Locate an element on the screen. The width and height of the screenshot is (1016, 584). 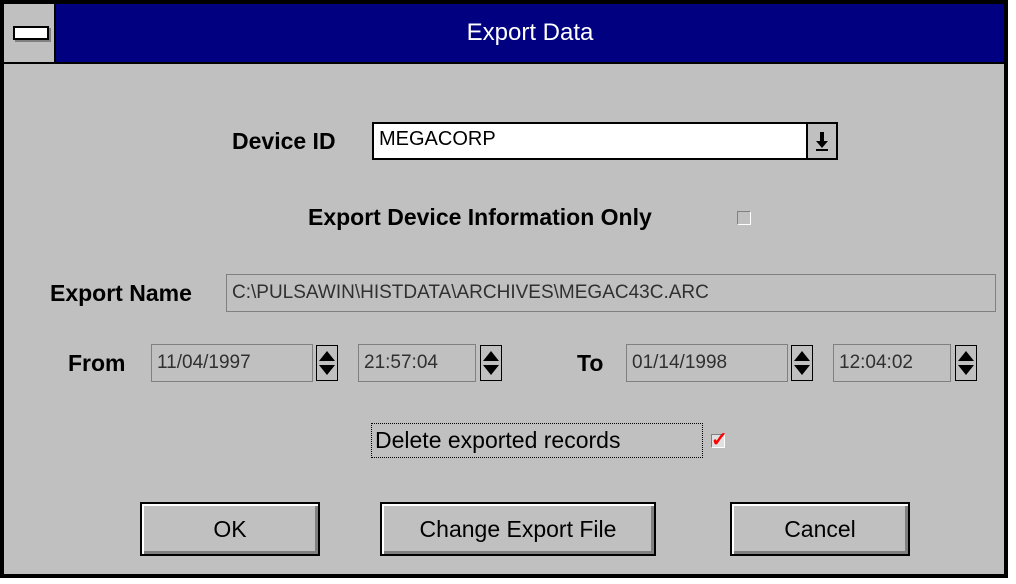
device-id-dropdown: MEGACORP is located at coordinates (605, 141).